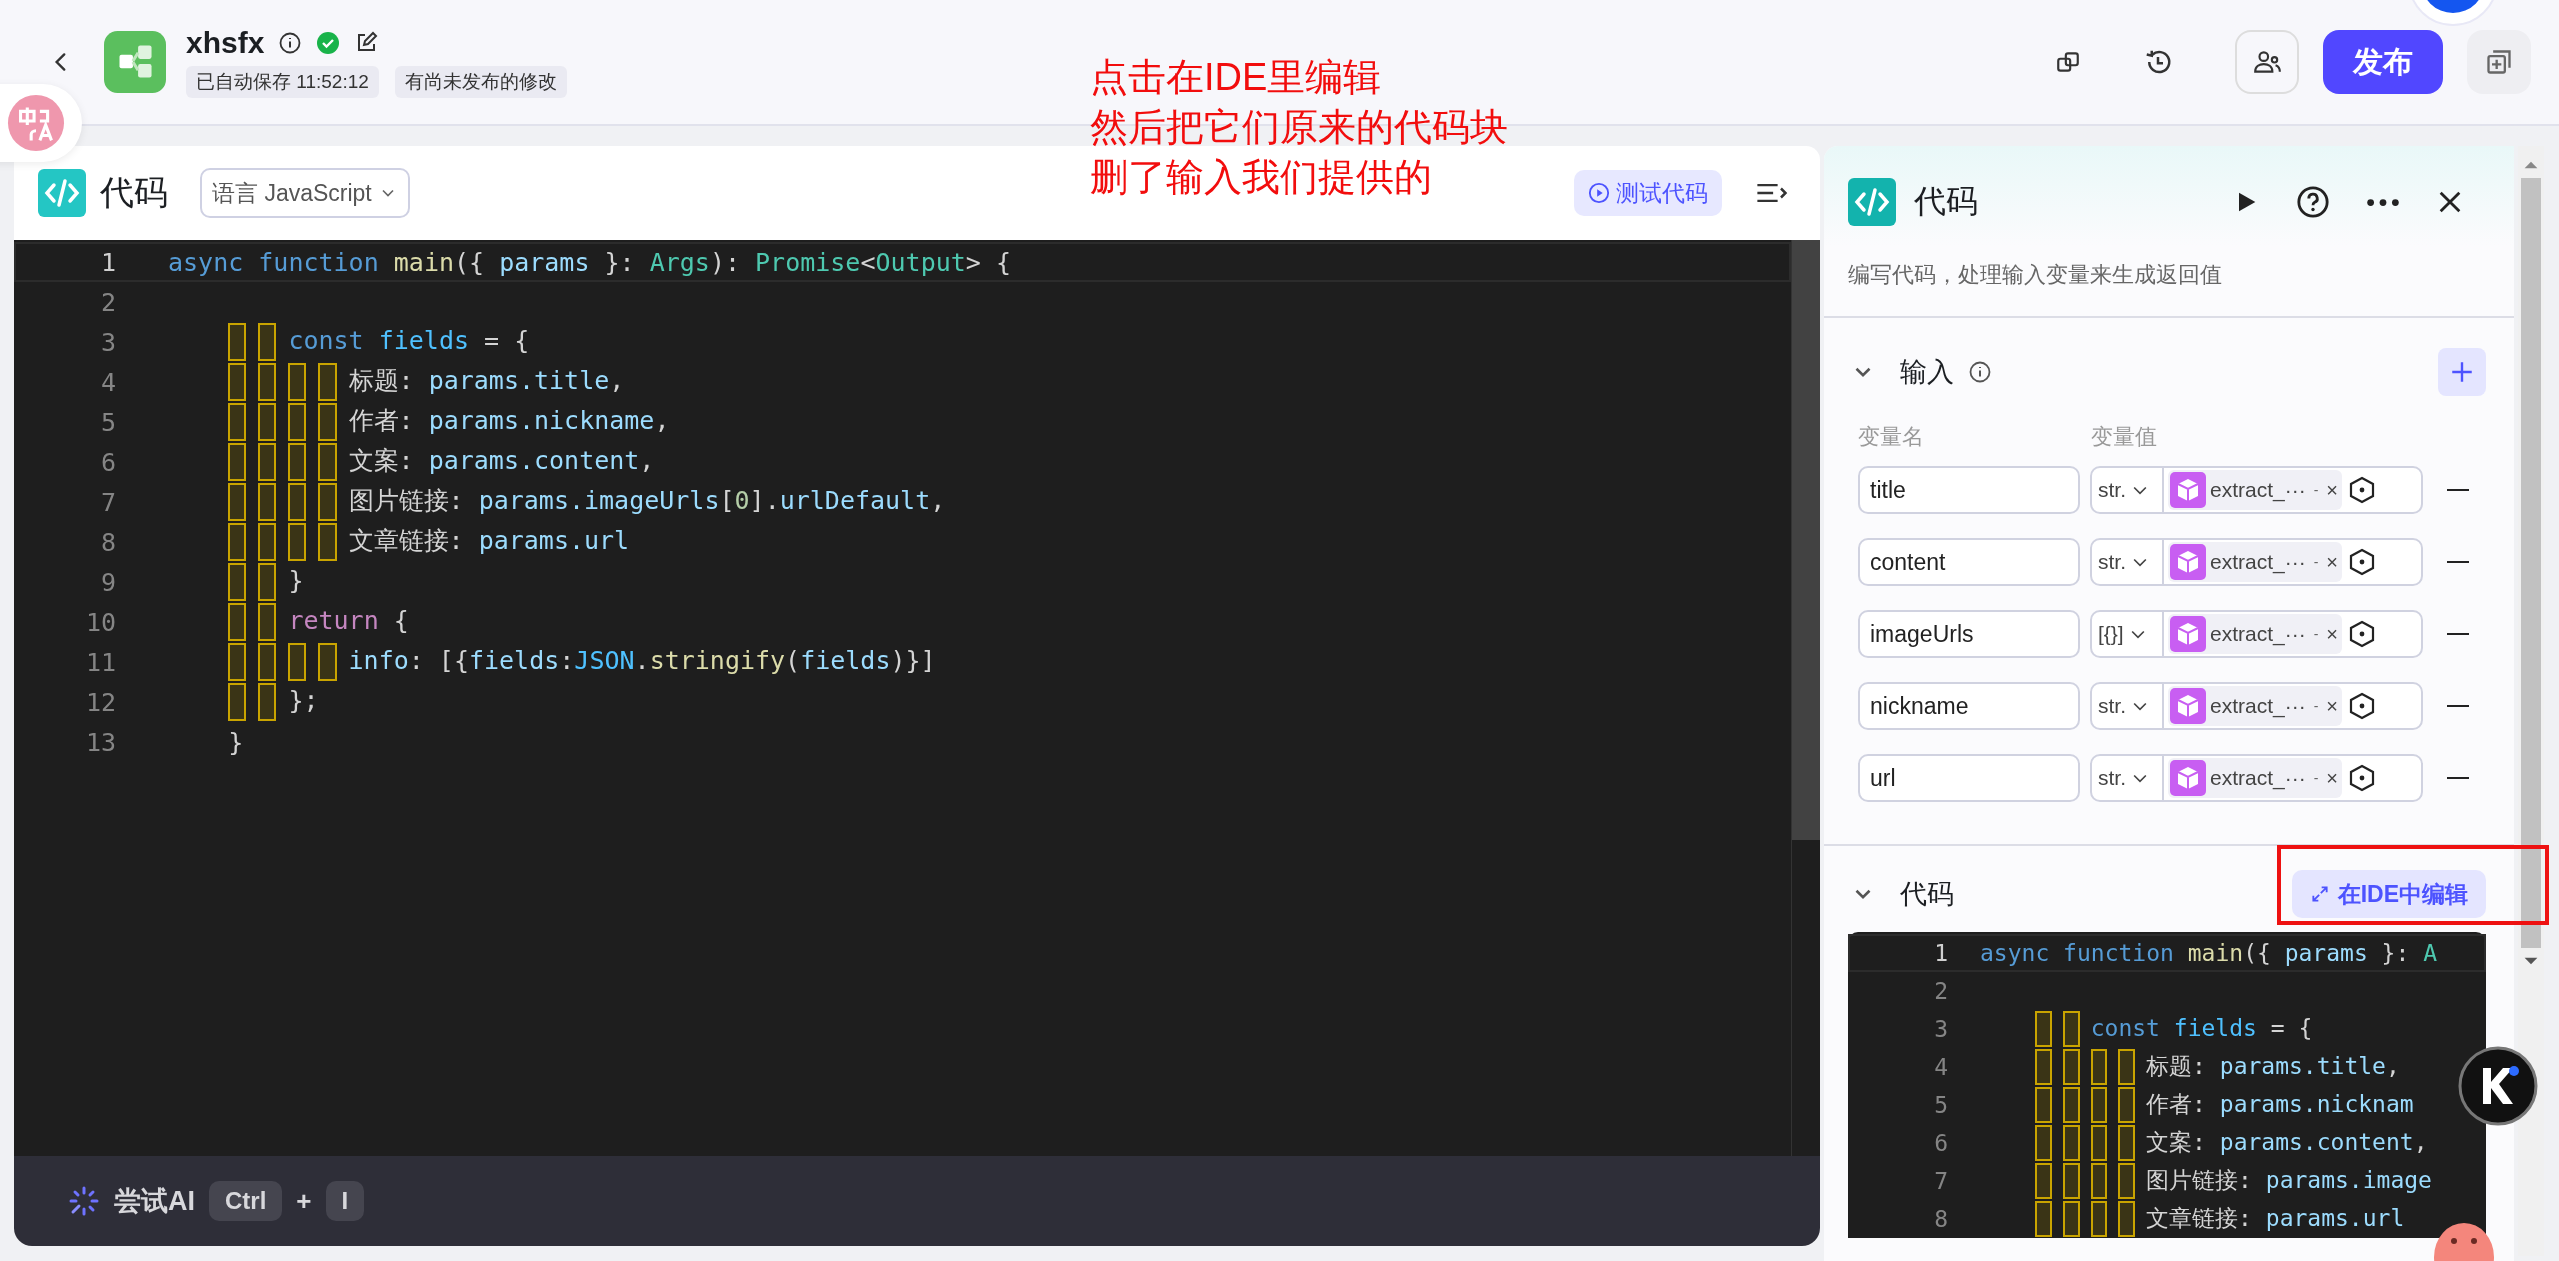  Describe the element at coordinates (2206, 1181) in the screenshot. I see `code-line: 图片链接: params.image` at that location.